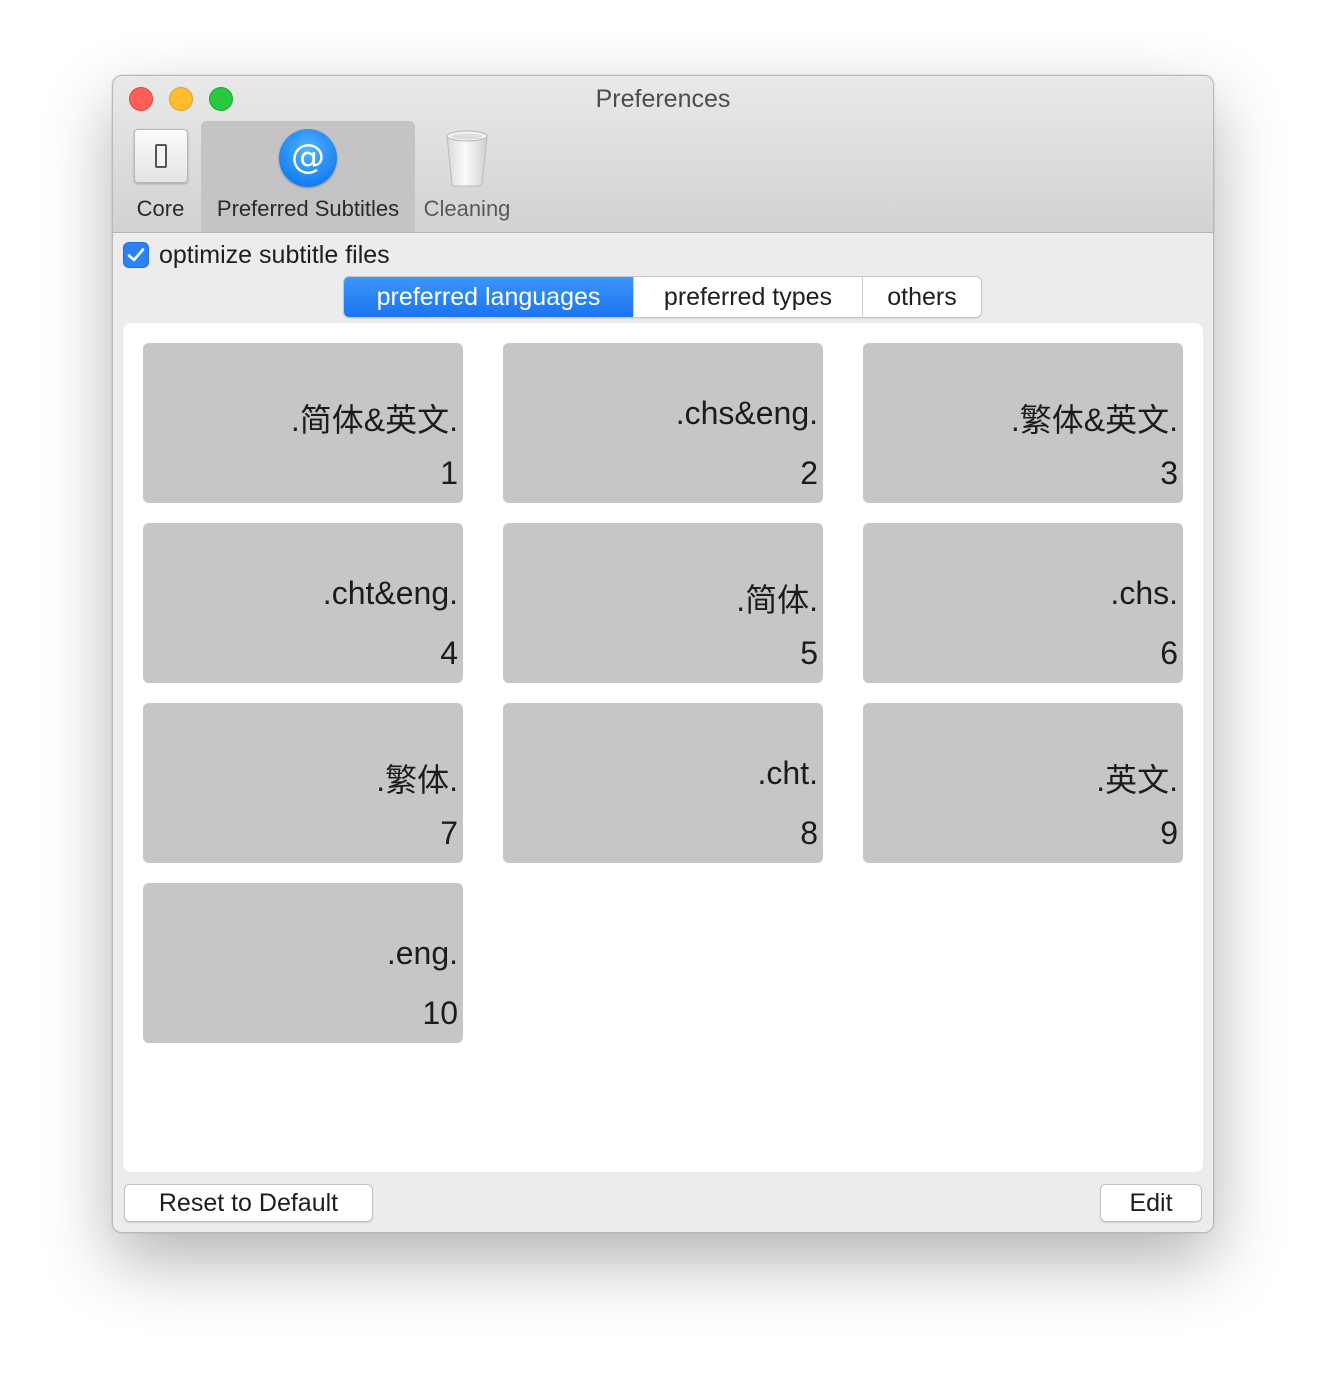 The height and width of the screenshot is (1380, 1324). Describe the element at coordinates (809, 473) in the screenshot. I see `language-tile-rank: 2` at that location.